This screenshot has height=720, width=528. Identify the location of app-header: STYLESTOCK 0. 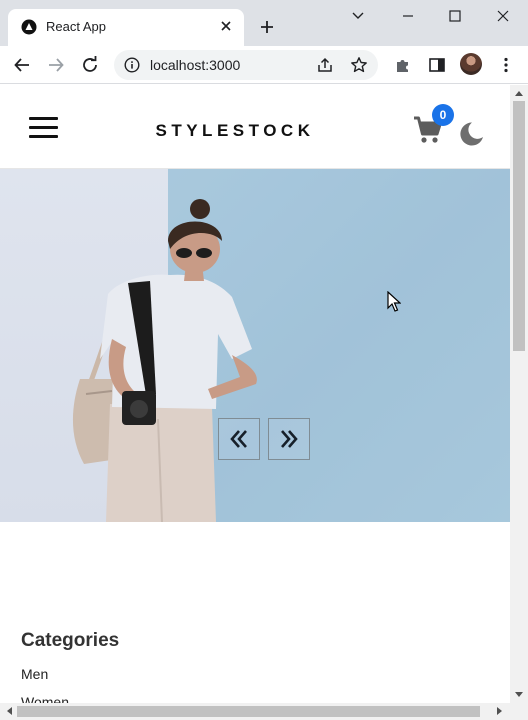
(255, 127).